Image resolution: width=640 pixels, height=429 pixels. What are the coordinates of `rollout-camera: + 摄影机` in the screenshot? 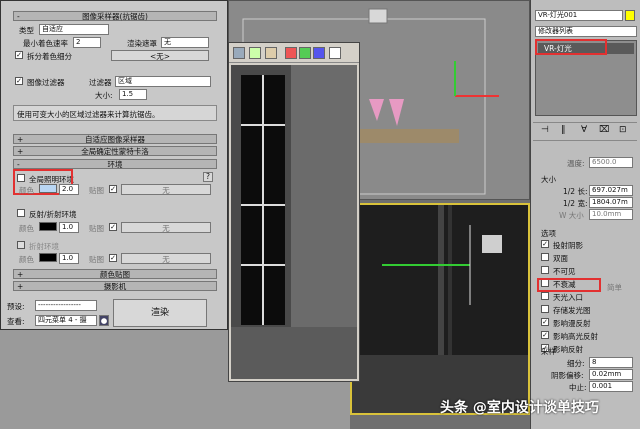 It's located at (115, 286).